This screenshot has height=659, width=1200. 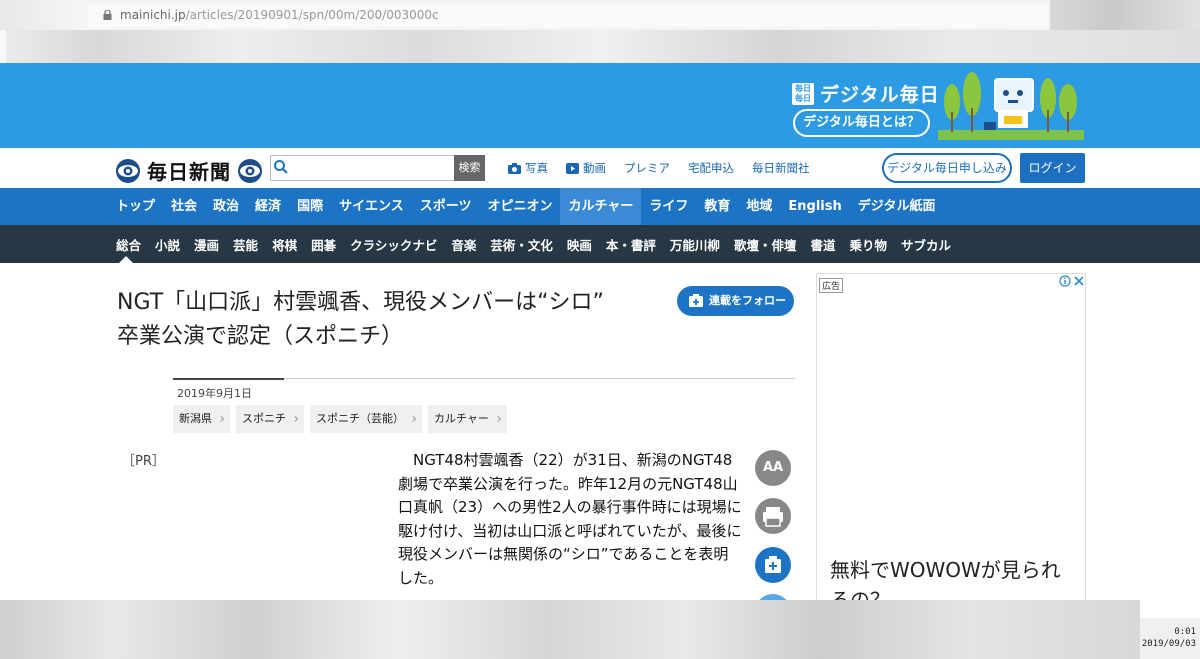 I want to click on subnav-item-shogi: 将棋, so click(x=284, y=244).